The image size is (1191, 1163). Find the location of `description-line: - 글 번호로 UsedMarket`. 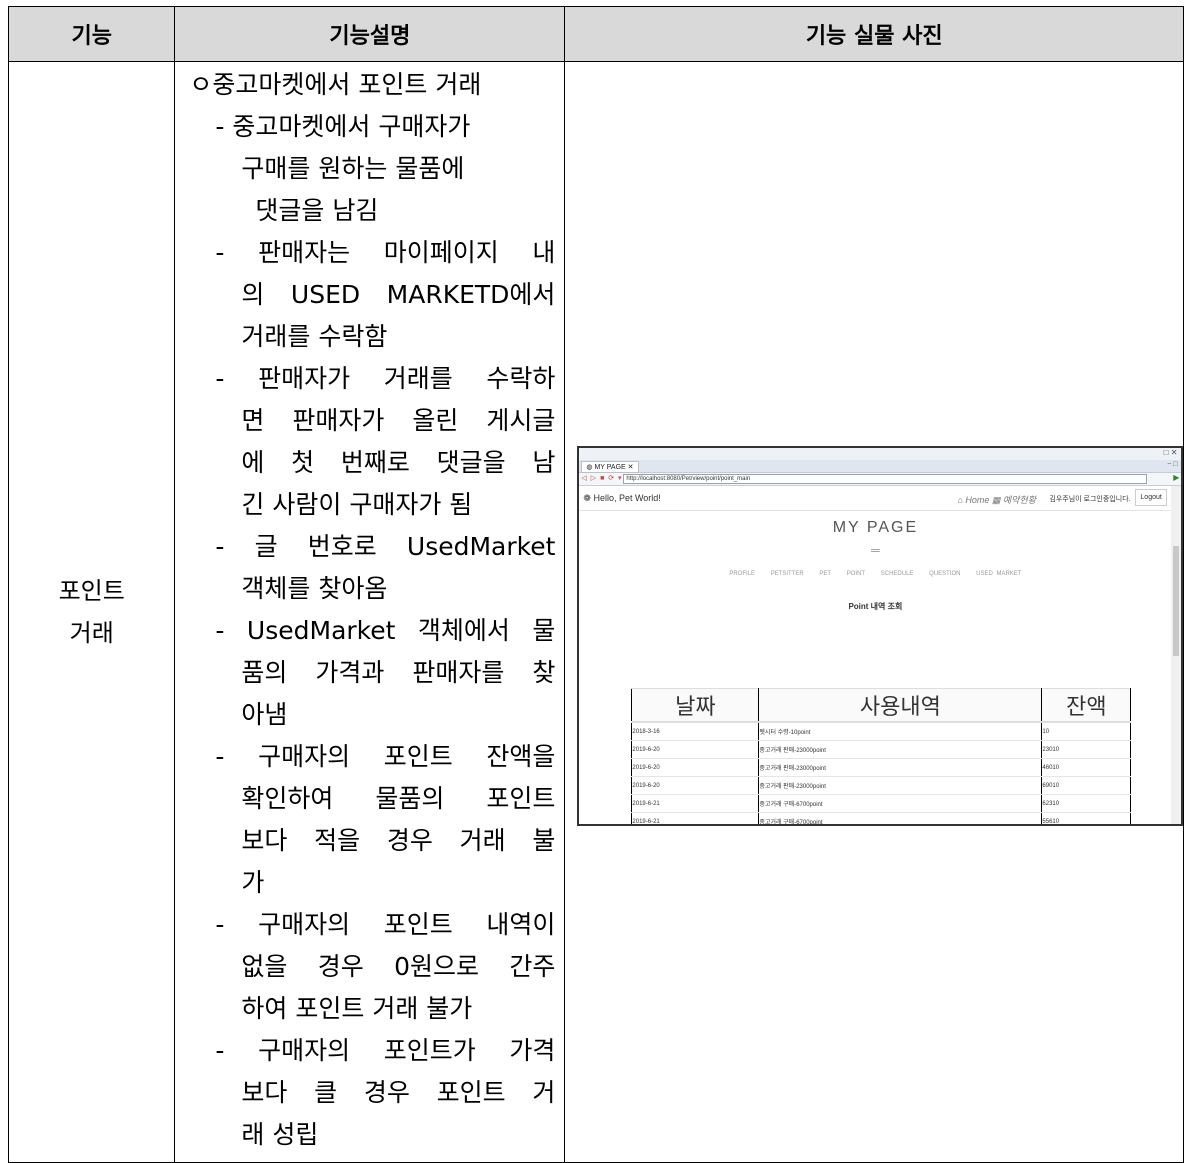

description-line: - 글 번호로 UsedMarket is located at coordinates (385, 546).